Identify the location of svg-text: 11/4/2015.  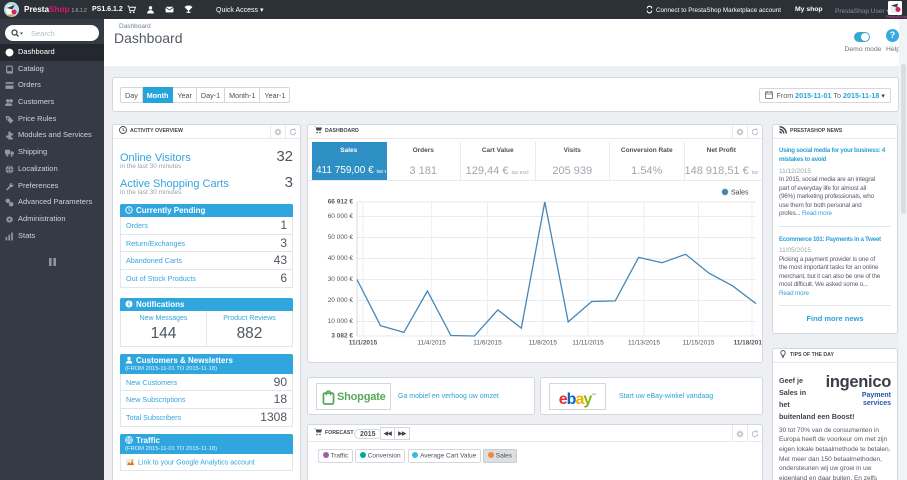
(431, 343).